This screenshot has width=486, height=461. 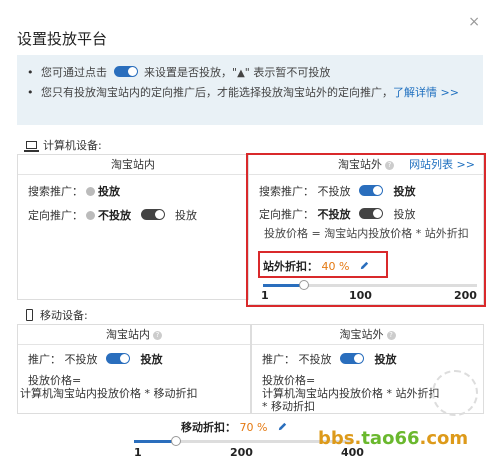 What do you see at coordinates (74, 191) in the screenshot?
I see `pc-inside-search-row: 搜索推广： 投放` at bounding box center [74, 191].